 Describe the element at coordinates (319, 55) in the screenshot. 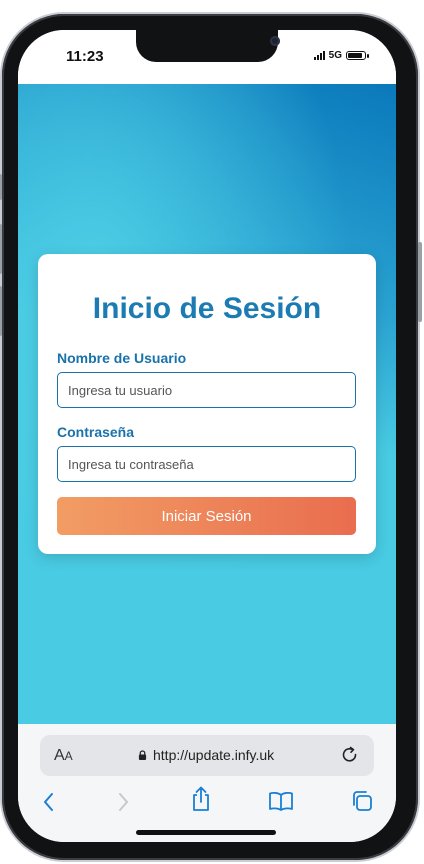

I see `signal-icon` at that location.